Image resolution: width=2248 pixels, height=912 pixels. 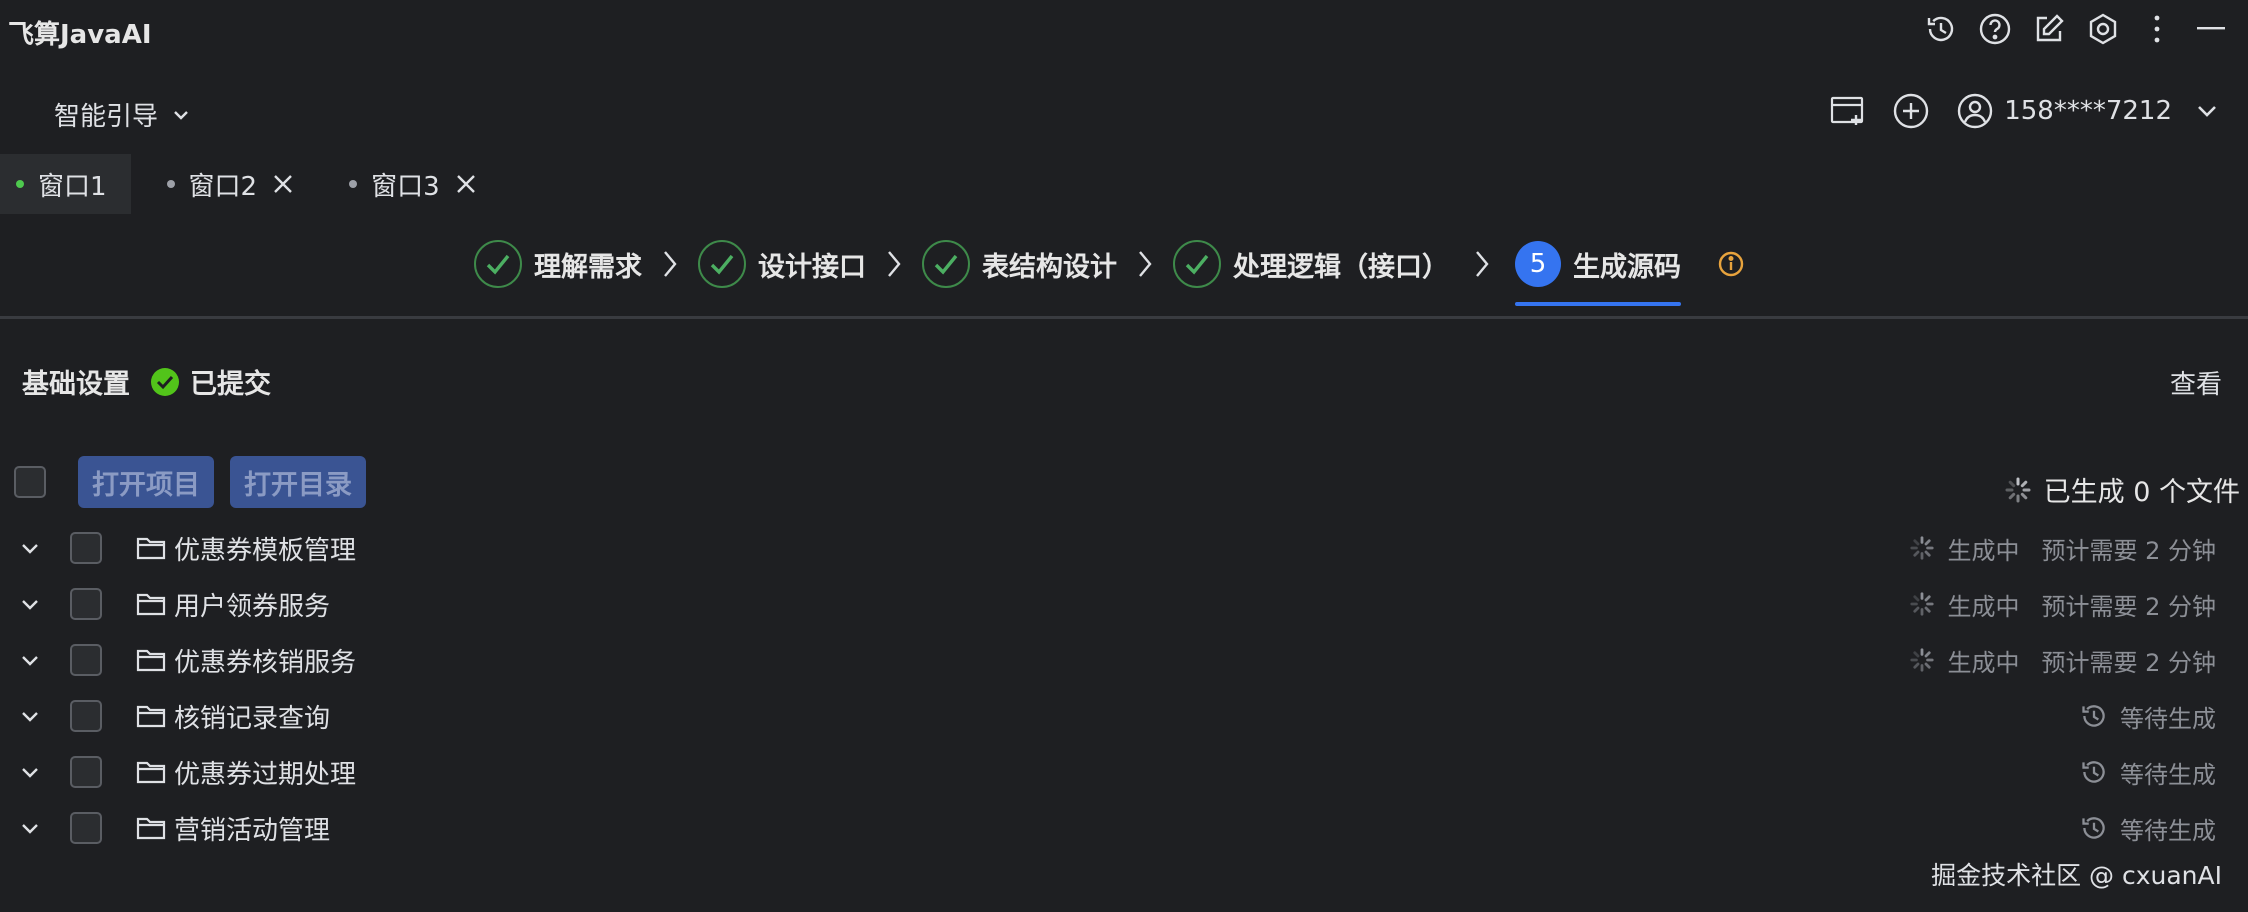 I want to click on step-understand-requirements: 理解需求, so click(x=558, y=264).